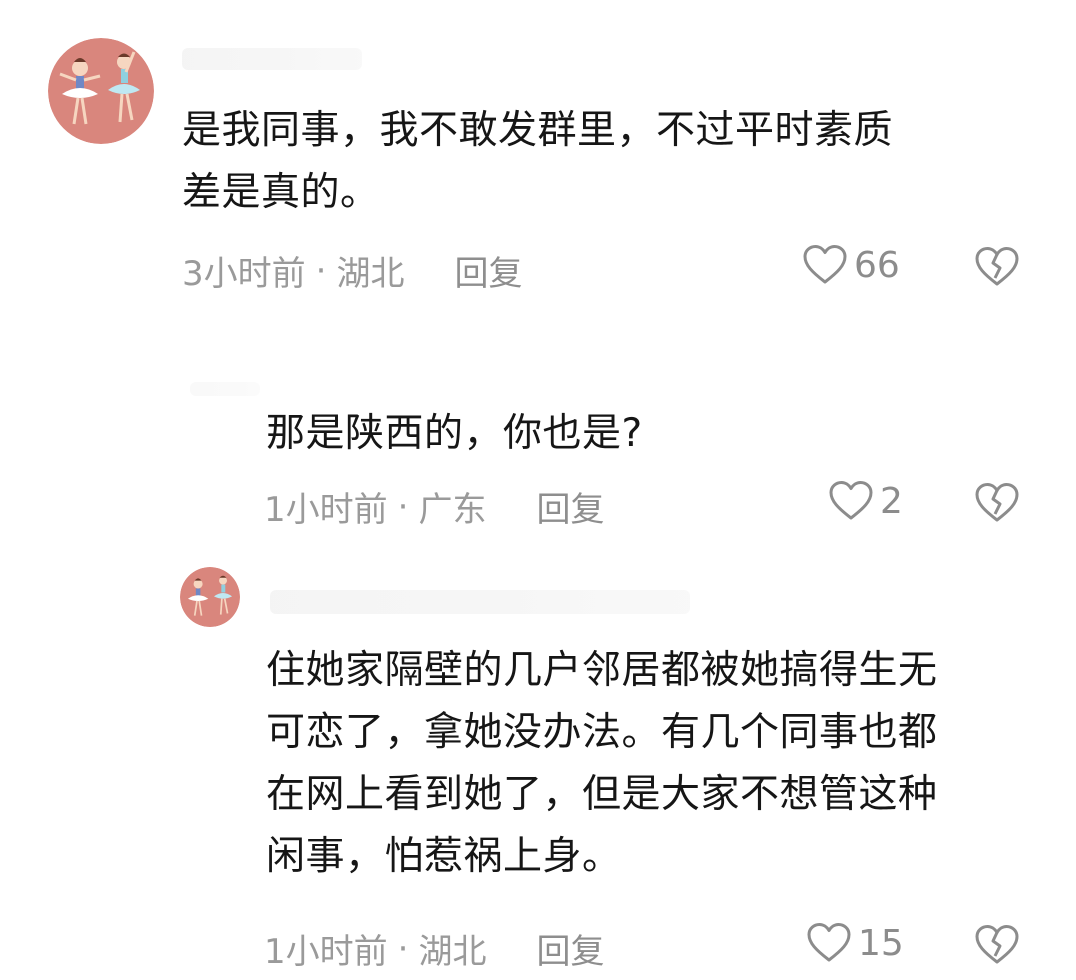 This screenshot has height=980, width=1076. What do you see at coordinates (855, 943) in the screenshot?
I see `like-button: 15` at bounding box center [855, 943].